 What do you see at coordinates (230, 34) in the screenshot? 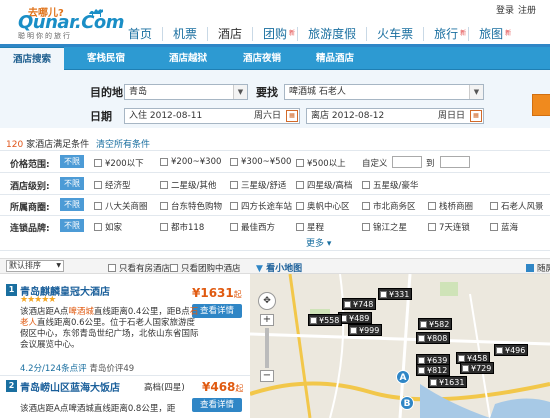
I see `nav-hotels: 酒店` at bounding box center [230, 34].